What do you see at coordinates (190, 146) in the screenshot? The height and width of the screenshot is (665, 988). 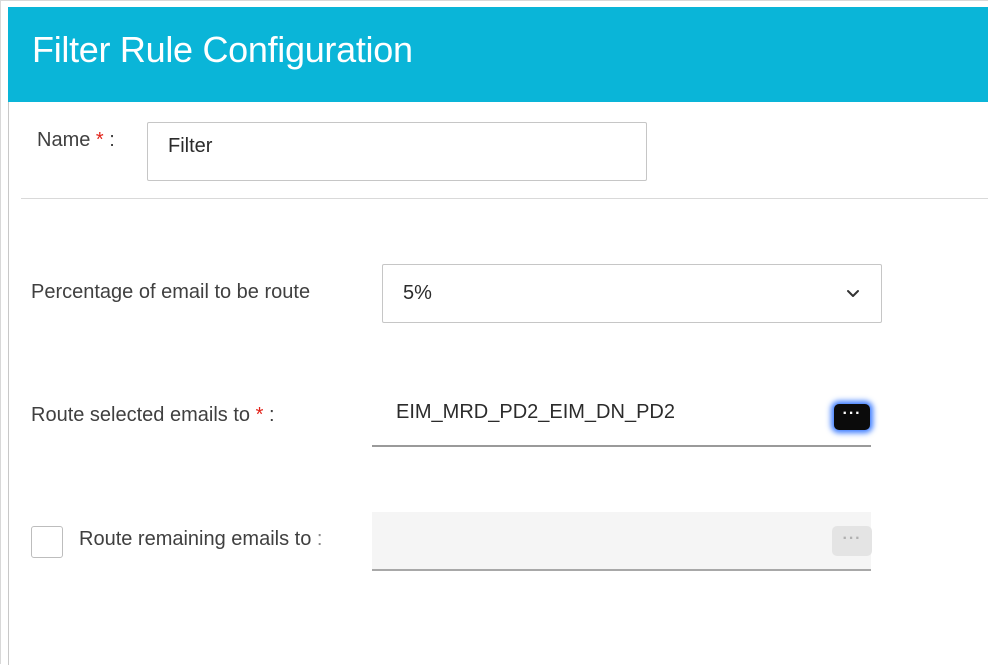 I see `name-input-value: Filter` at bounding box center [190, 146].